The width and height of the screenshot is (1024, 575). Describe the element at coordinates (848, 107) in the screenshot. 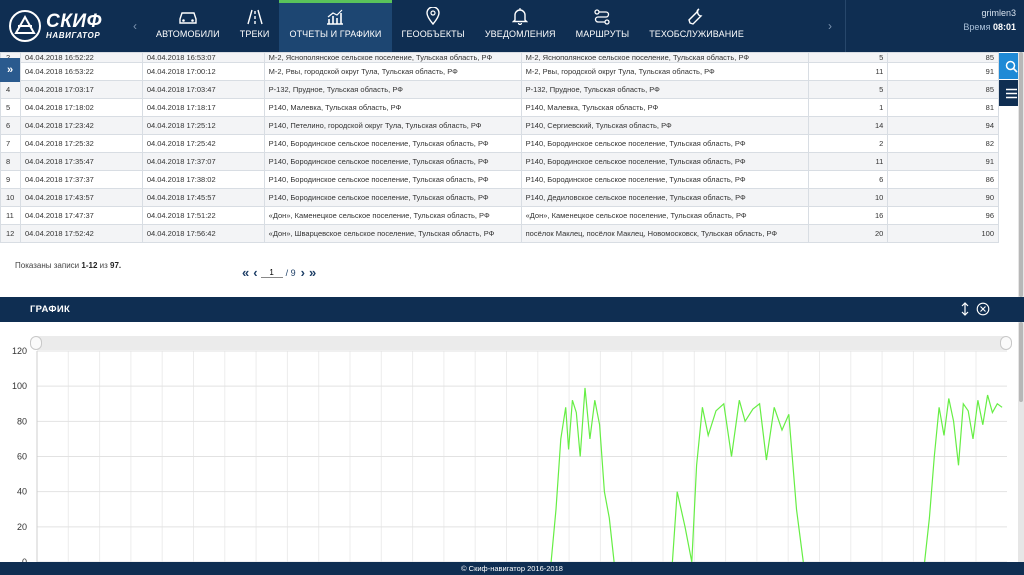

I see `cell-value-a: 1` at that location.